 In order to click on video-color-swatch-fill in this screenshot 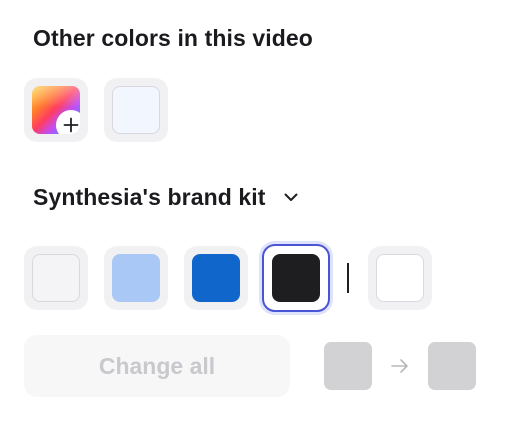, I will do `click(136, 110)`.